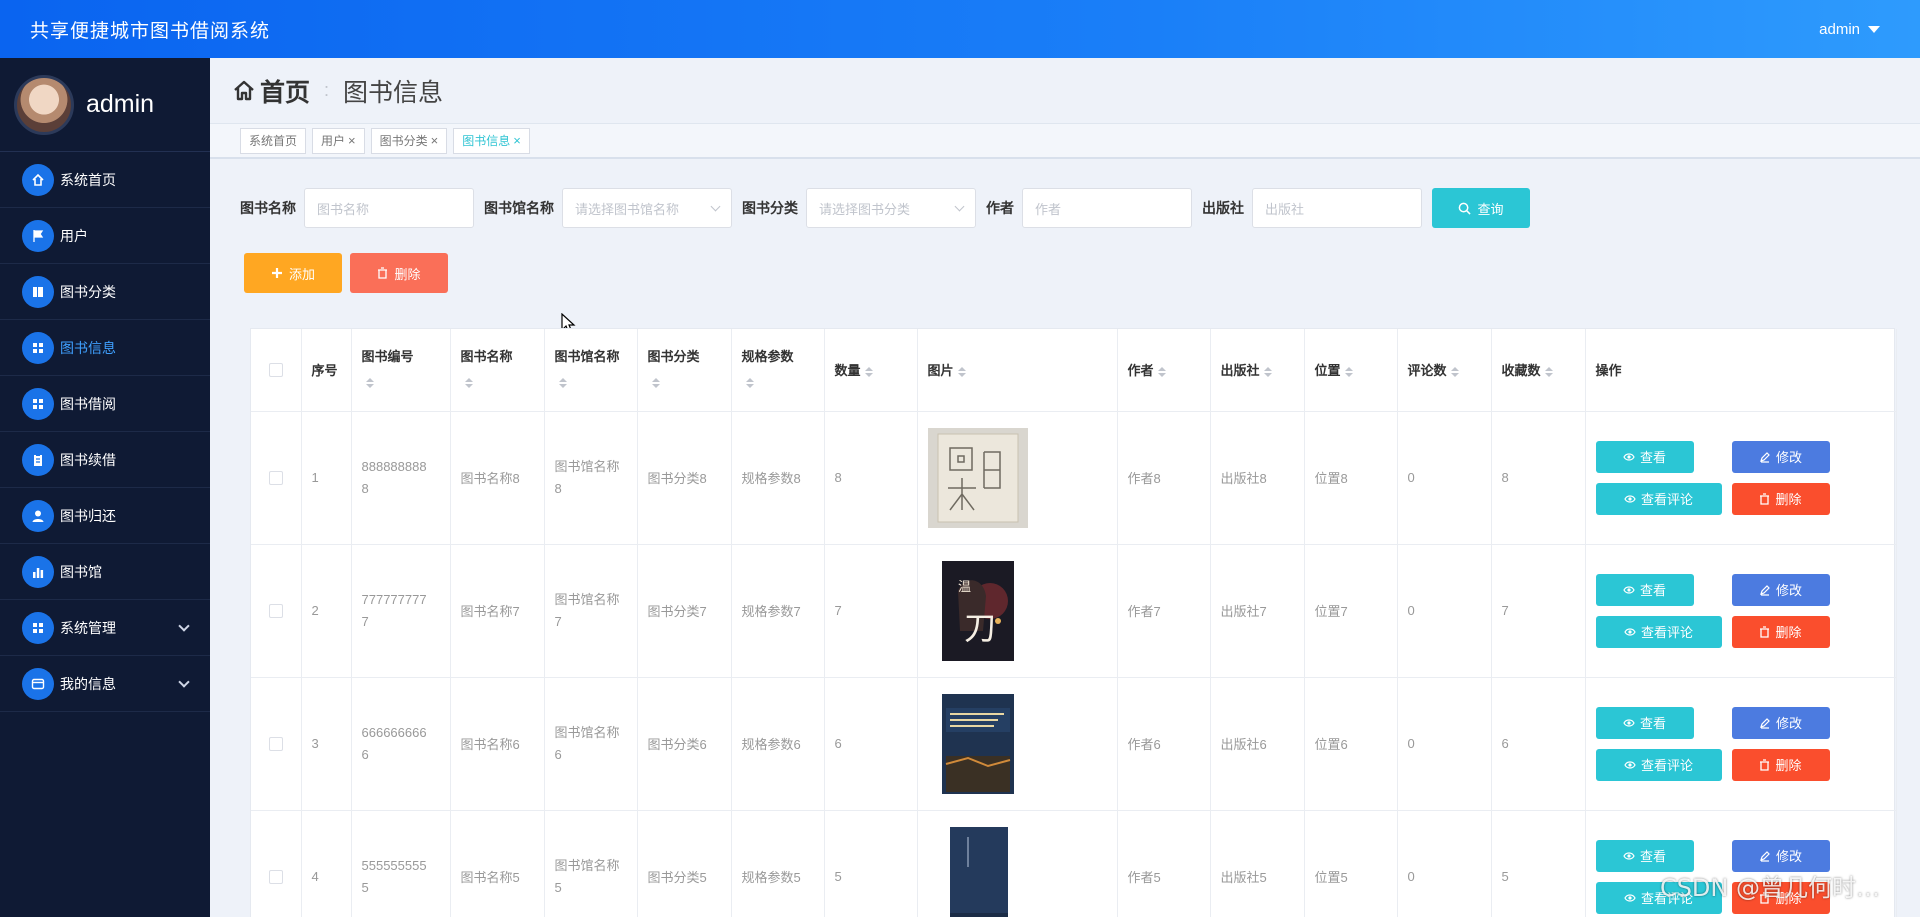 The width and height of the screenshot is (1920, 917). What do you see at coordinates (1608, 371) in the screenshot?
I see `column-header-label: 操作` at bounding box center [1608, 371].